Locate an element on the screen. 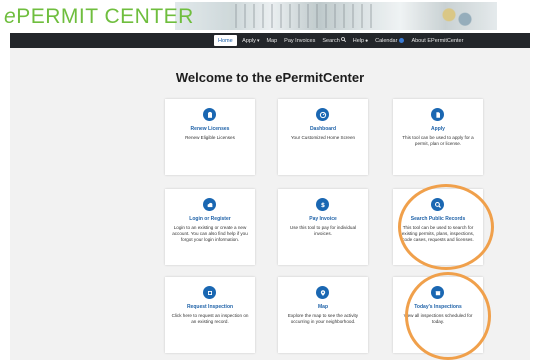 The width and height of the screenshot is (540, 360). nav-help: Help ● is located at coordinates (360, 40).